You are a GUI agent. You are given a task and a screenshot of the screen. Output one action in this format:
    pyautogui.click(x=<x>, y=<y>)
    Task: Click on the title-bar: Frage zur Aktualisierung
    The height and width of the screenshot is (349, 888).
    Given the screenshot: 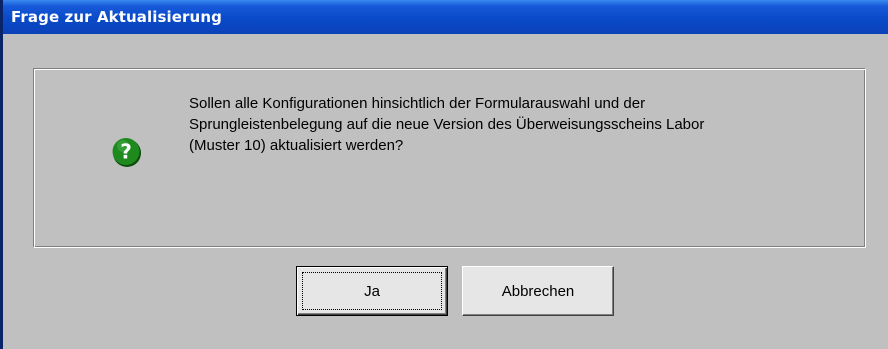 What is the action you would take?
    pyautogui.click(x=445, y=17)
    